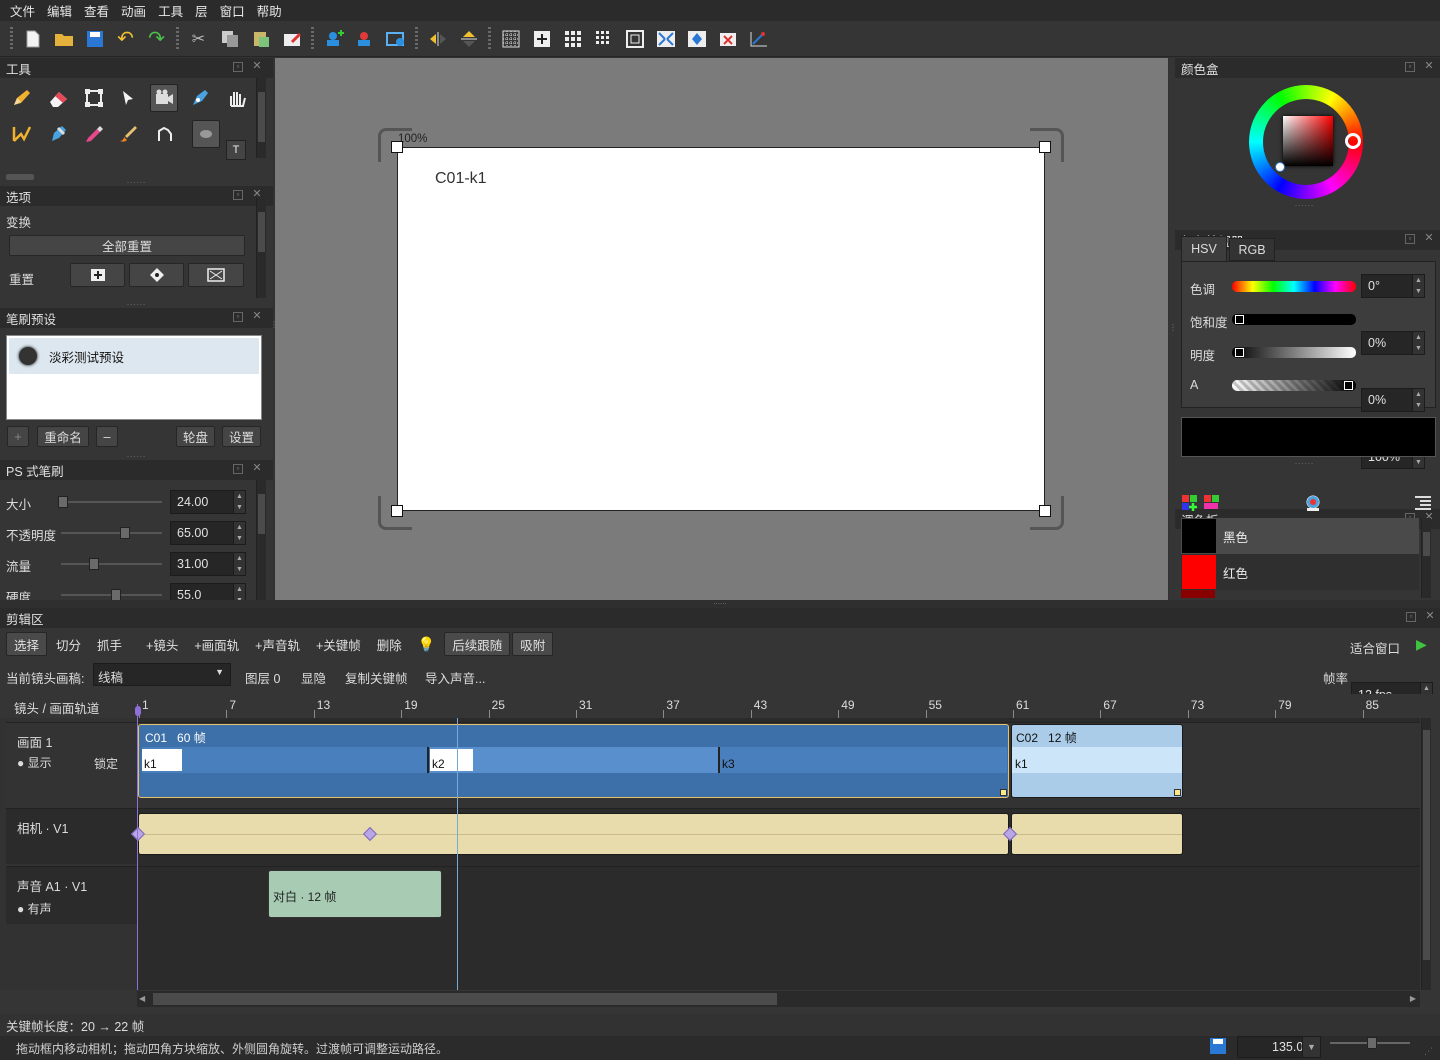 This screenshot has height=1060, width=1440. Describe the element at coordinates (126, 39) in the screenshot. I see `undo-icon: ↶` at that location.